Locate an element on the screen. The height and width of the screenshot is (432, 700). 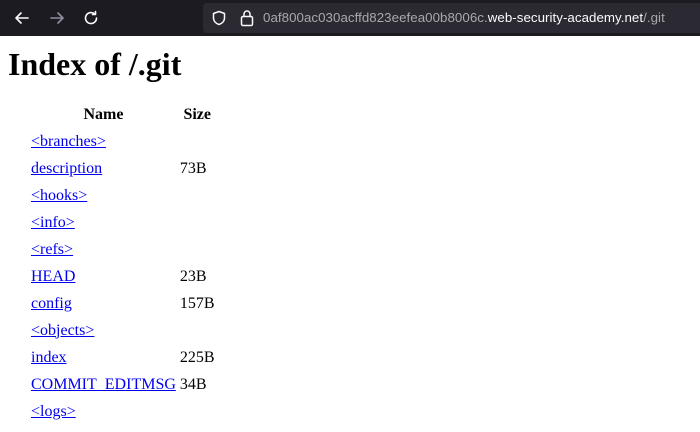
name-cell: index is located at coordinates (103, 357).